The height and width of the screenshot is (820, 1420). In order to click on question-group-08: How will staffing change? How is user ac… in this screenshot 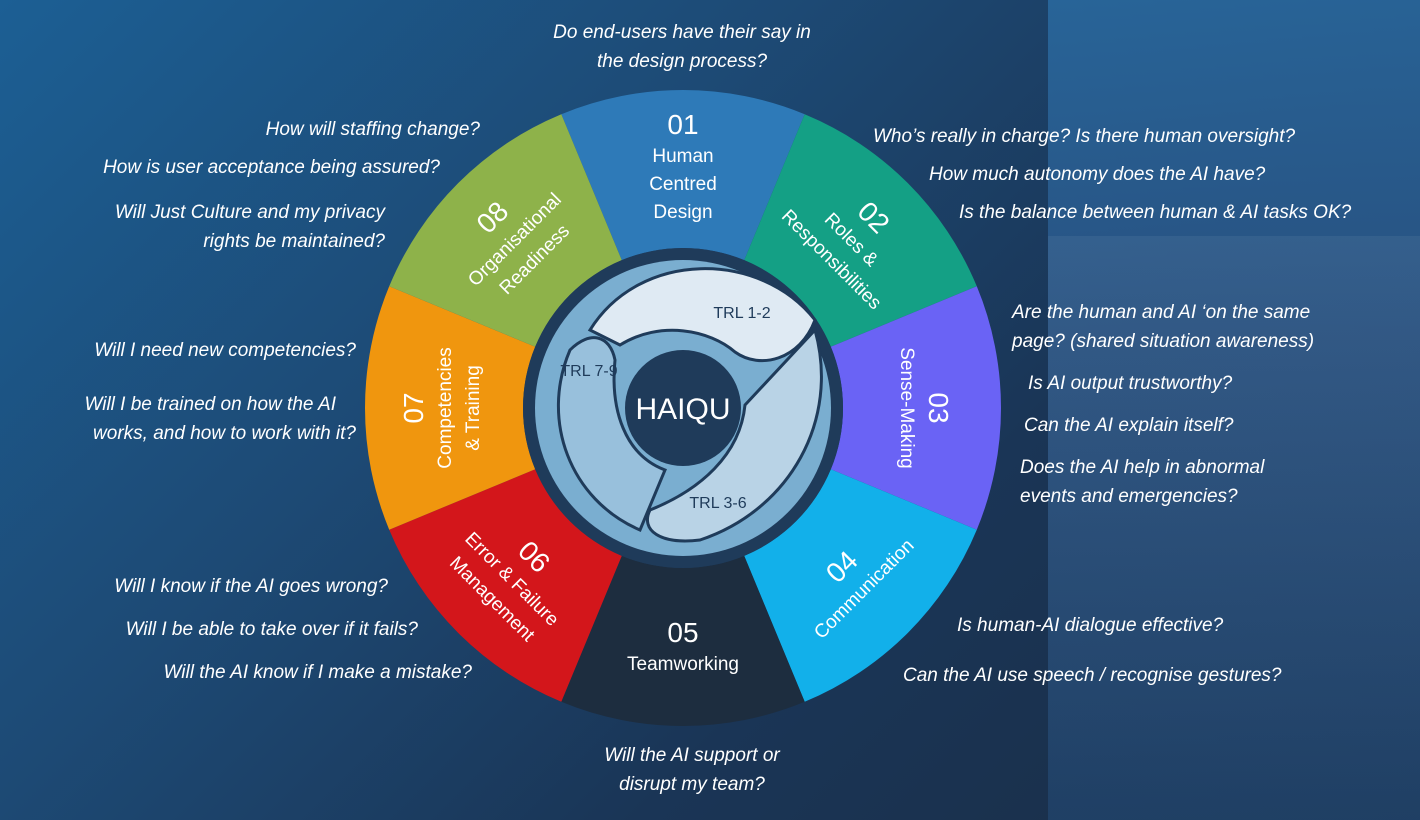, I will do `click(255, 183)`.